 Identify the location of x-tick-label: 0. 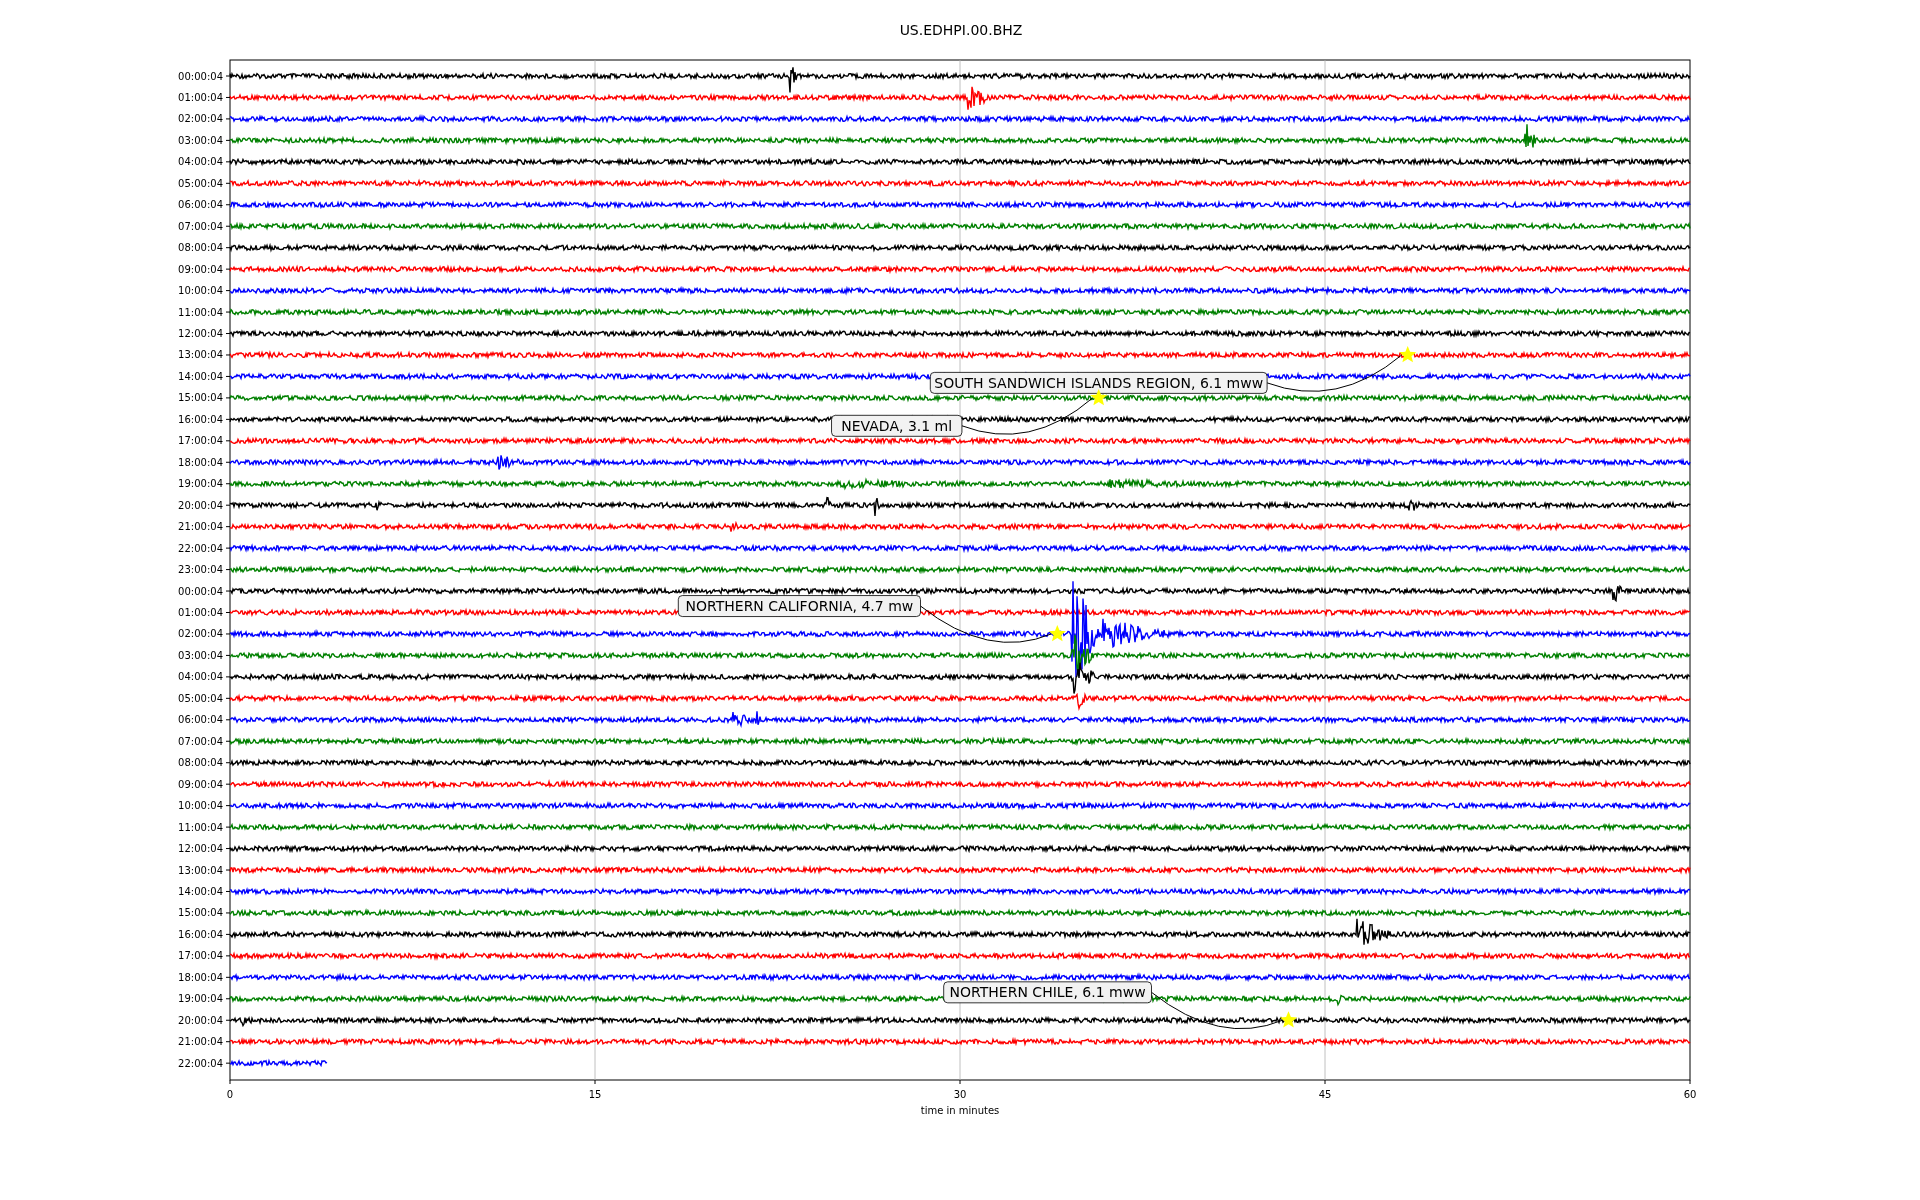
(230, 1094).